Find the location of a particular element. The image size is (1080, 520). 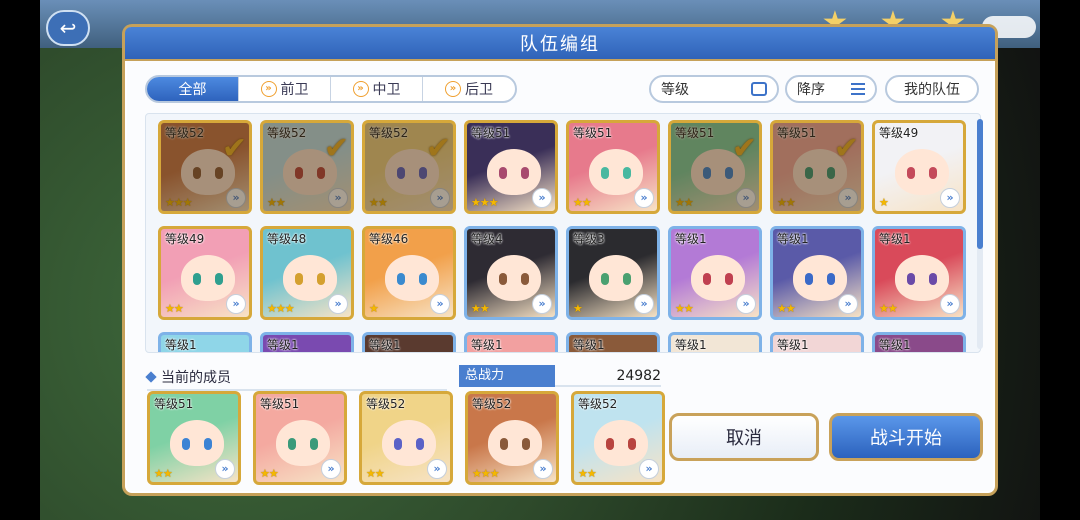

party-member-card: 等级52 ★★★ » is located at coordinates (512, 438).